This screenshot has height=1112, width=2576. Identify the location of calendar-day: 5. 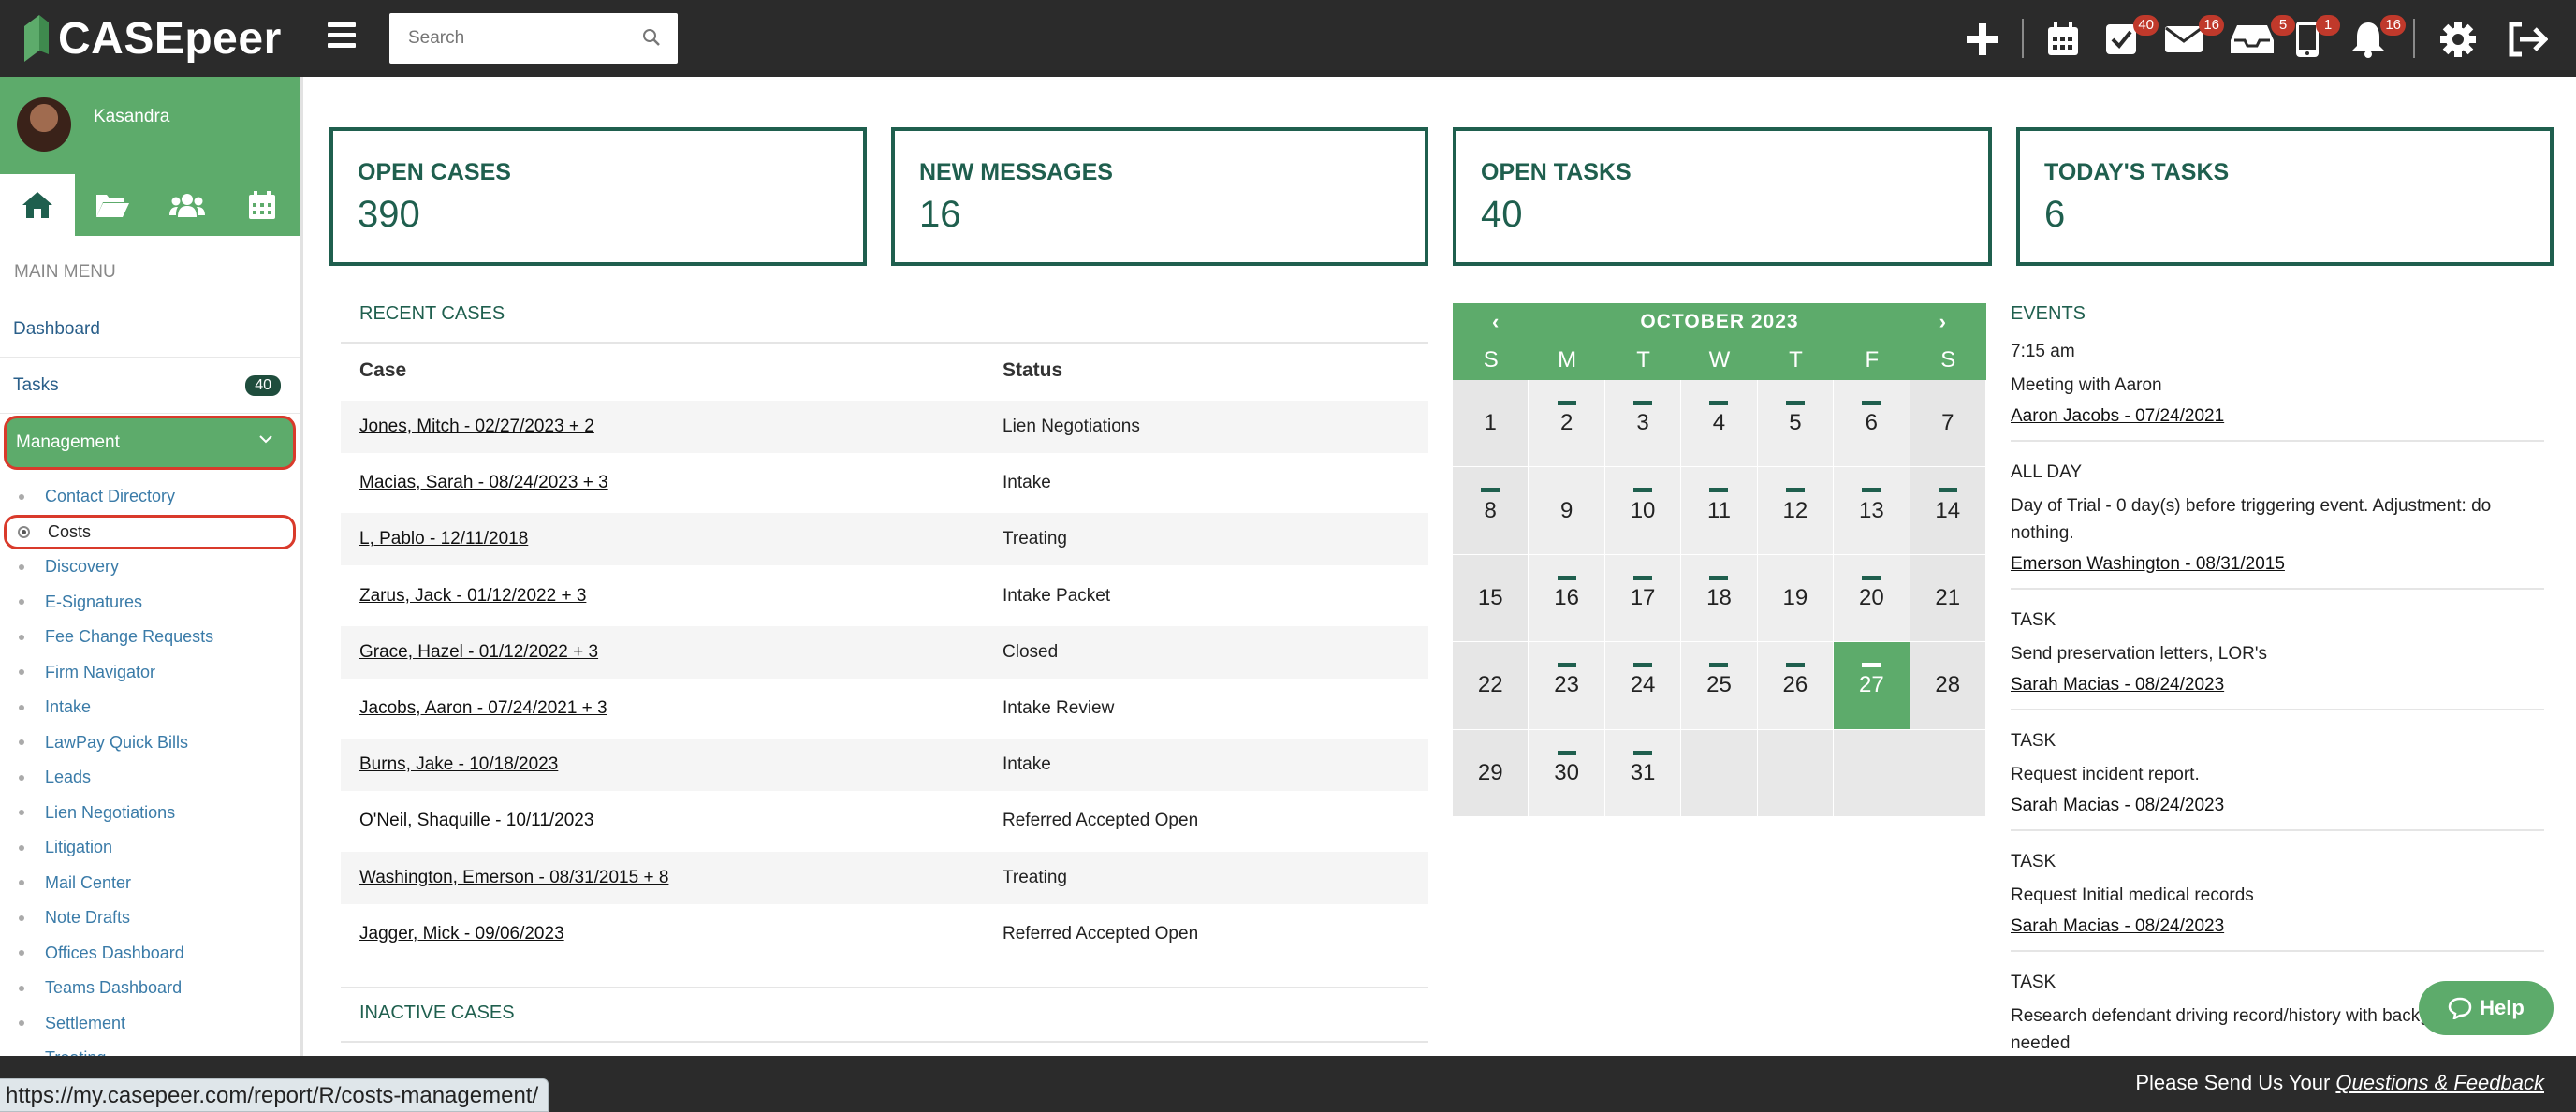
(1796, 424).